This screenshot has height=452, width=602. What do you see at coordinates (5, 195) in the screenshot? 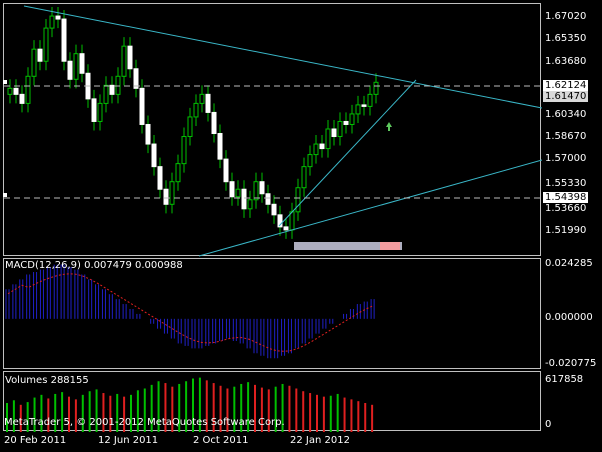
I see `hline-handle` at bounding box center [5, 195].